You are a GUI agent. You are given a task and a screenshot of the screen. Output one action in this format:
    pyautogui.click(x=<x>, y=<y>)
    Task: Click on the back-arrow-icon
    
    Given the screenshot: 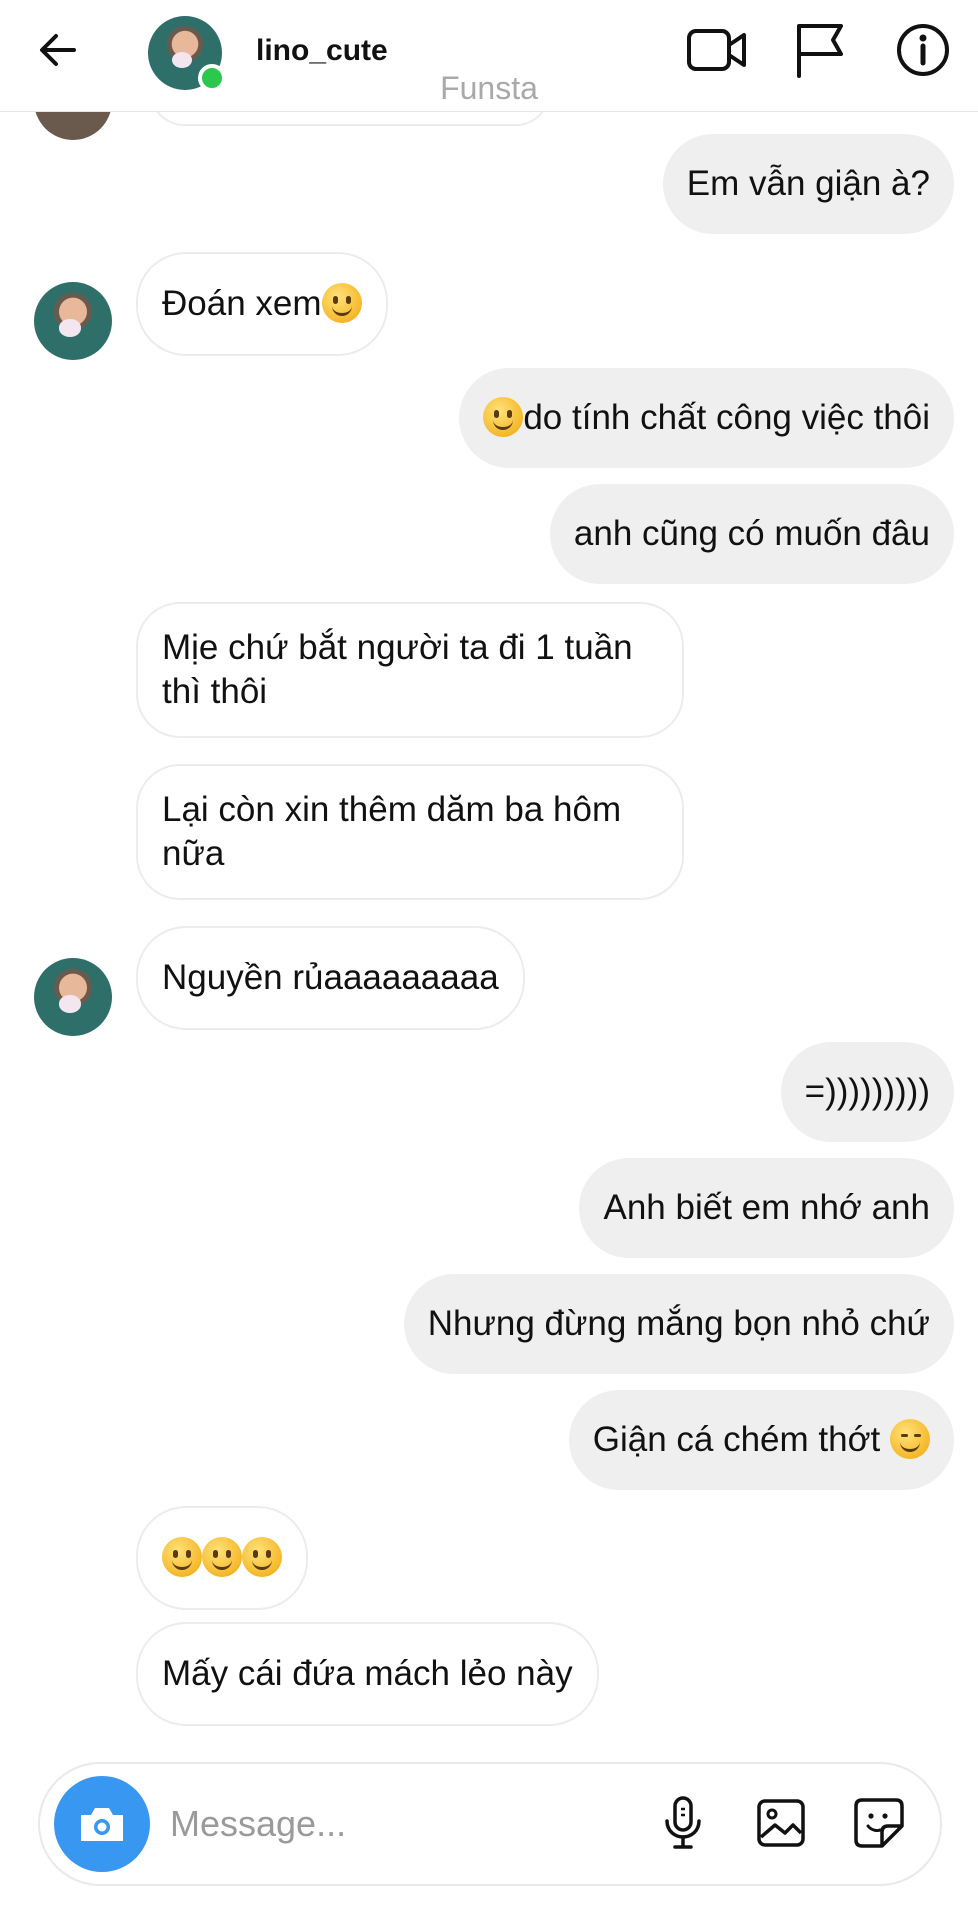 What is the action you would take?
    pyautogui.click(x=58, y=50)
    